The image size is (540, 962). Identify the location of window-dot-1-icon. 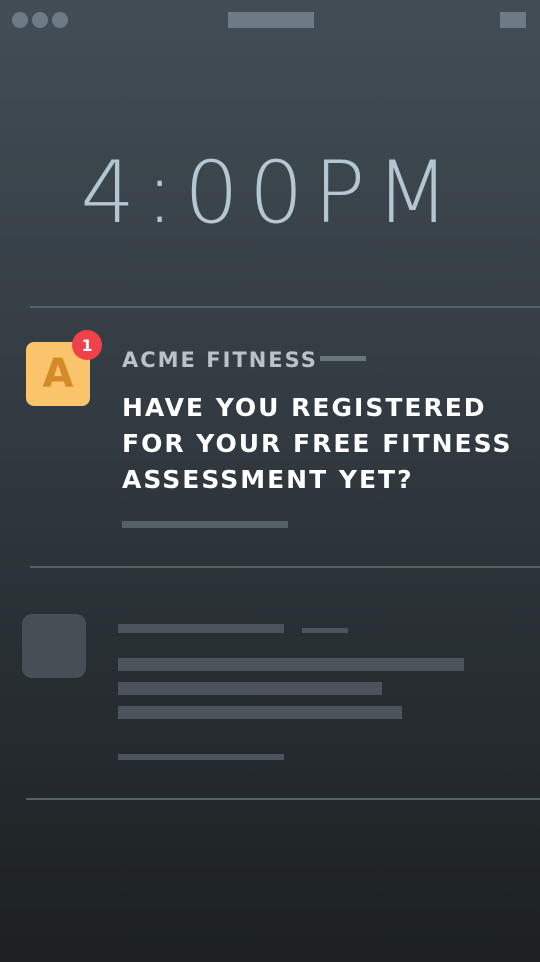
(20, 20).